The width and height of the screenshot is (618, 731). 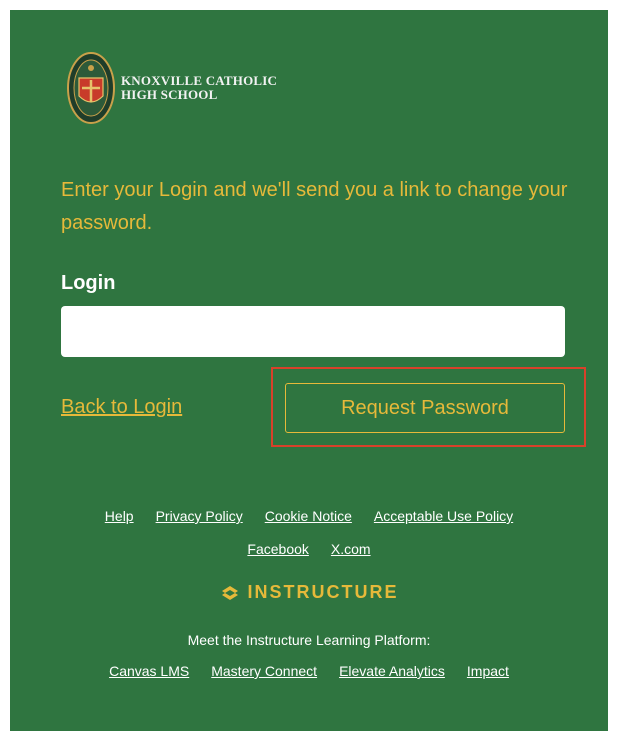 What do you see at coordinates (199, 516) in the screenshot?
I see `privacy-policy-link: Privacy Policy` at bounding box center [199, 516].